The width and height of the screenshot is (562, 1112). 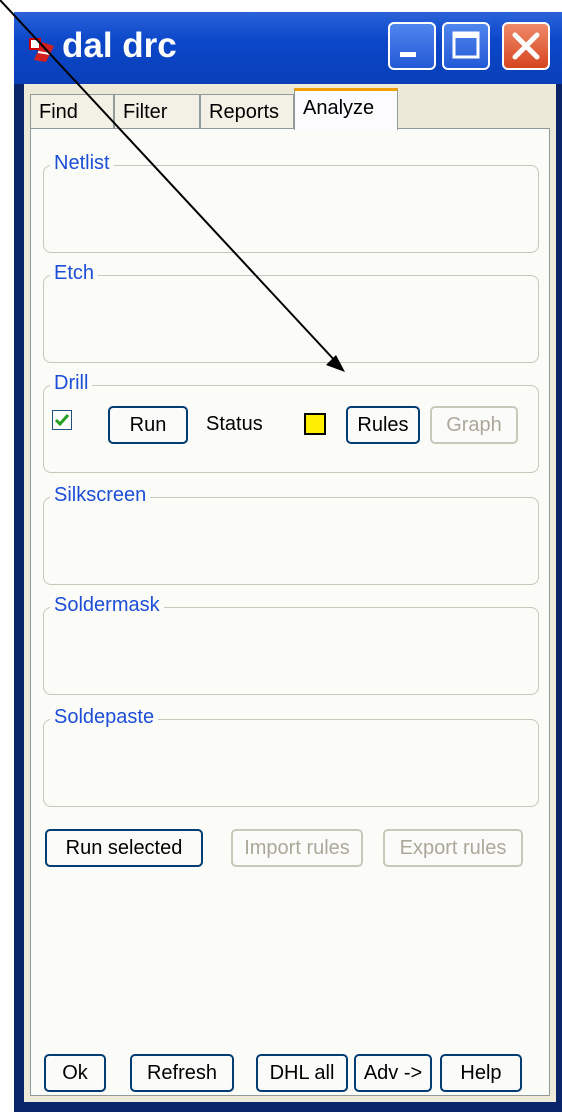 What do you see at coordinates (339, 108) in the screenshot?
I see `tab-analyze-label: Analyze` at bounding box center [339, 108].